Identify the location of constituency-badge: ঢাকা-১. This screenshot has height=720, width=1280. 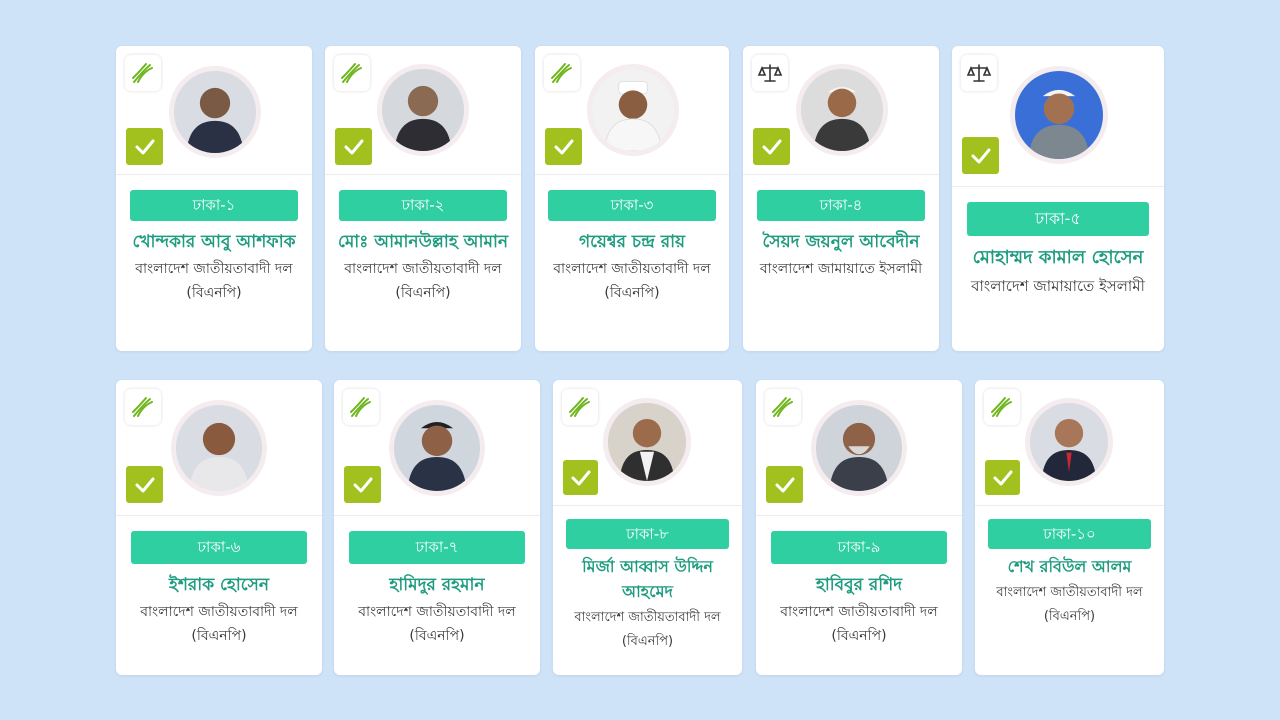
(214, 205).